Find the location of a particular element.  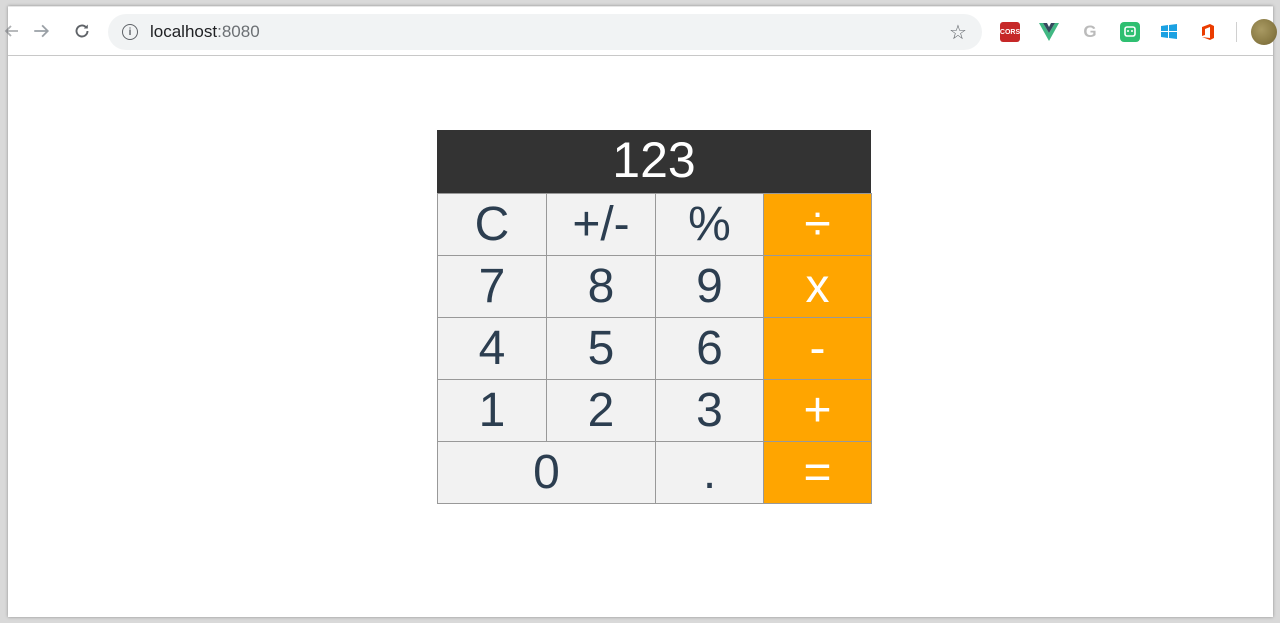

key-operator: ÷ is located at coordinates (817, 224).